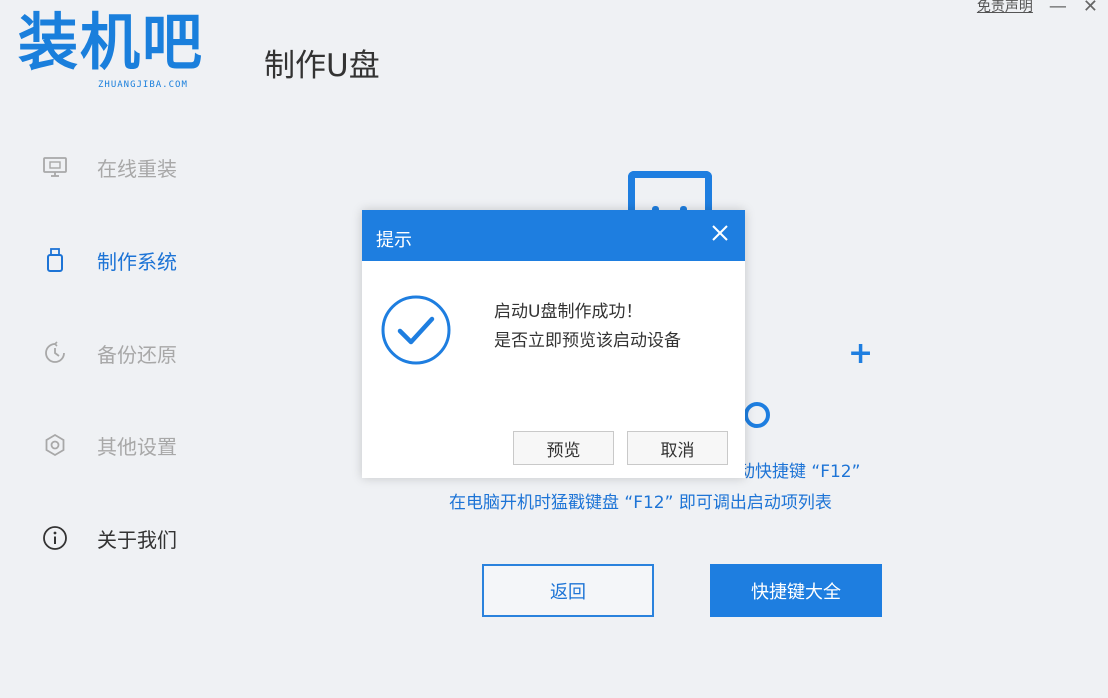  Describe the element at coordinates (1005, 7) in the screenshot. I see `disclaimer-link: 免责声明` at that location.